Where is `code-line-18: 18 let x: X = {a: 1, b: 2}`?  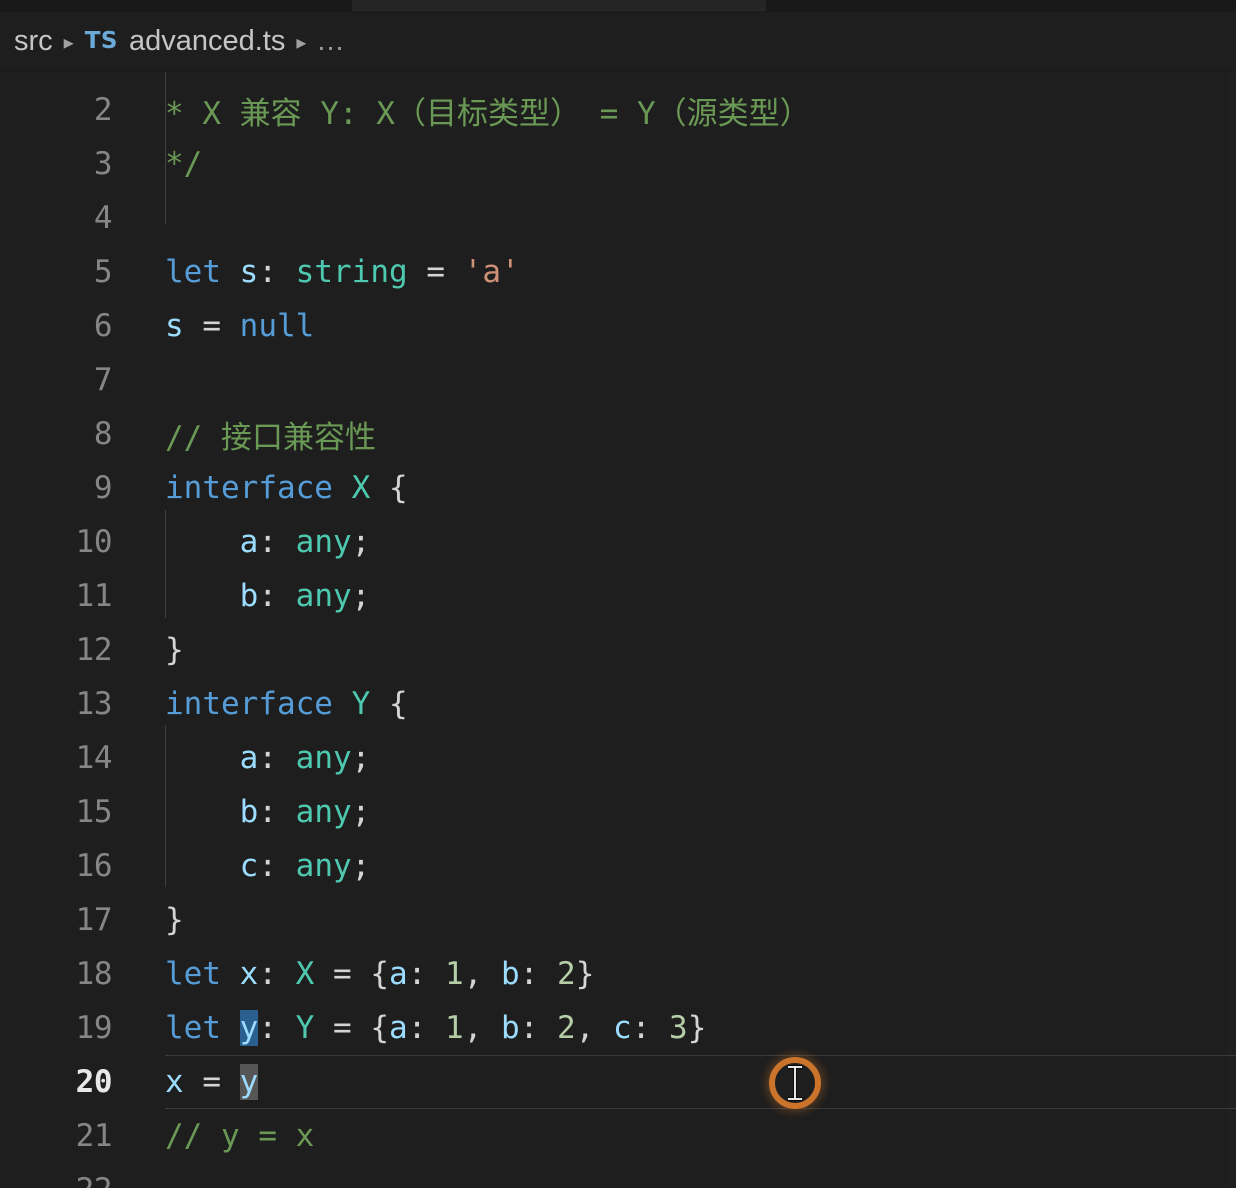 code-line-18: 18 let x: X = {a: 1, b: 2} is located at coordinates (618, 974).